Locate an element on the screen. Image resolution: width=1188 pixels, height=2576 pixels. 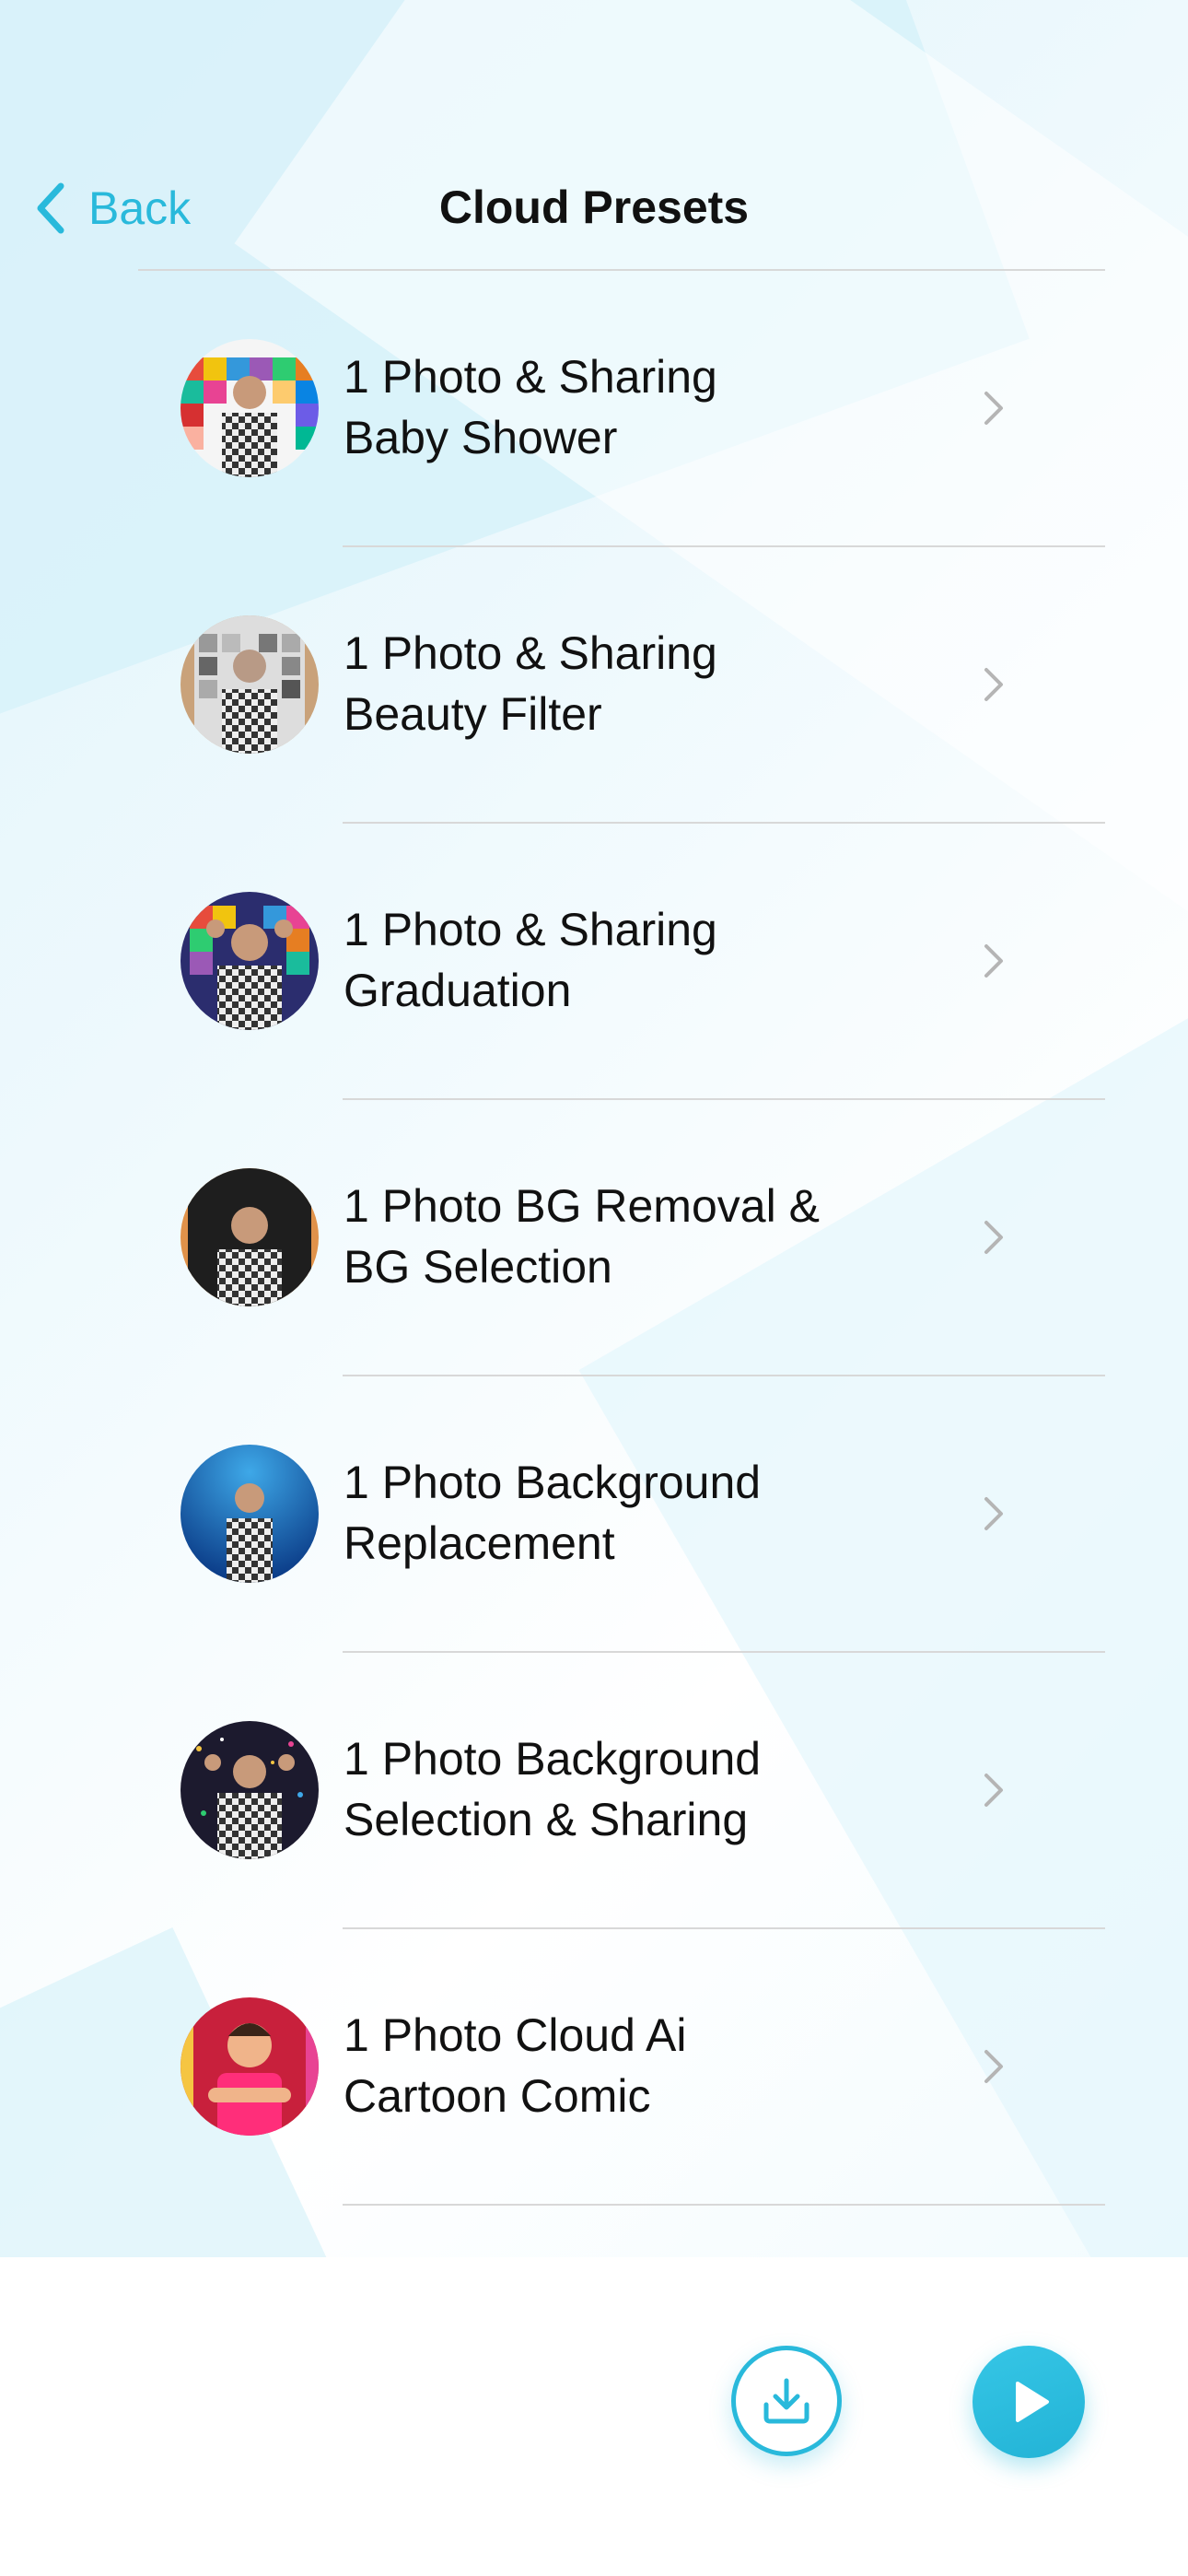
preset-title-line2: Selection & Sharing is located at coordinates (546, 1819).